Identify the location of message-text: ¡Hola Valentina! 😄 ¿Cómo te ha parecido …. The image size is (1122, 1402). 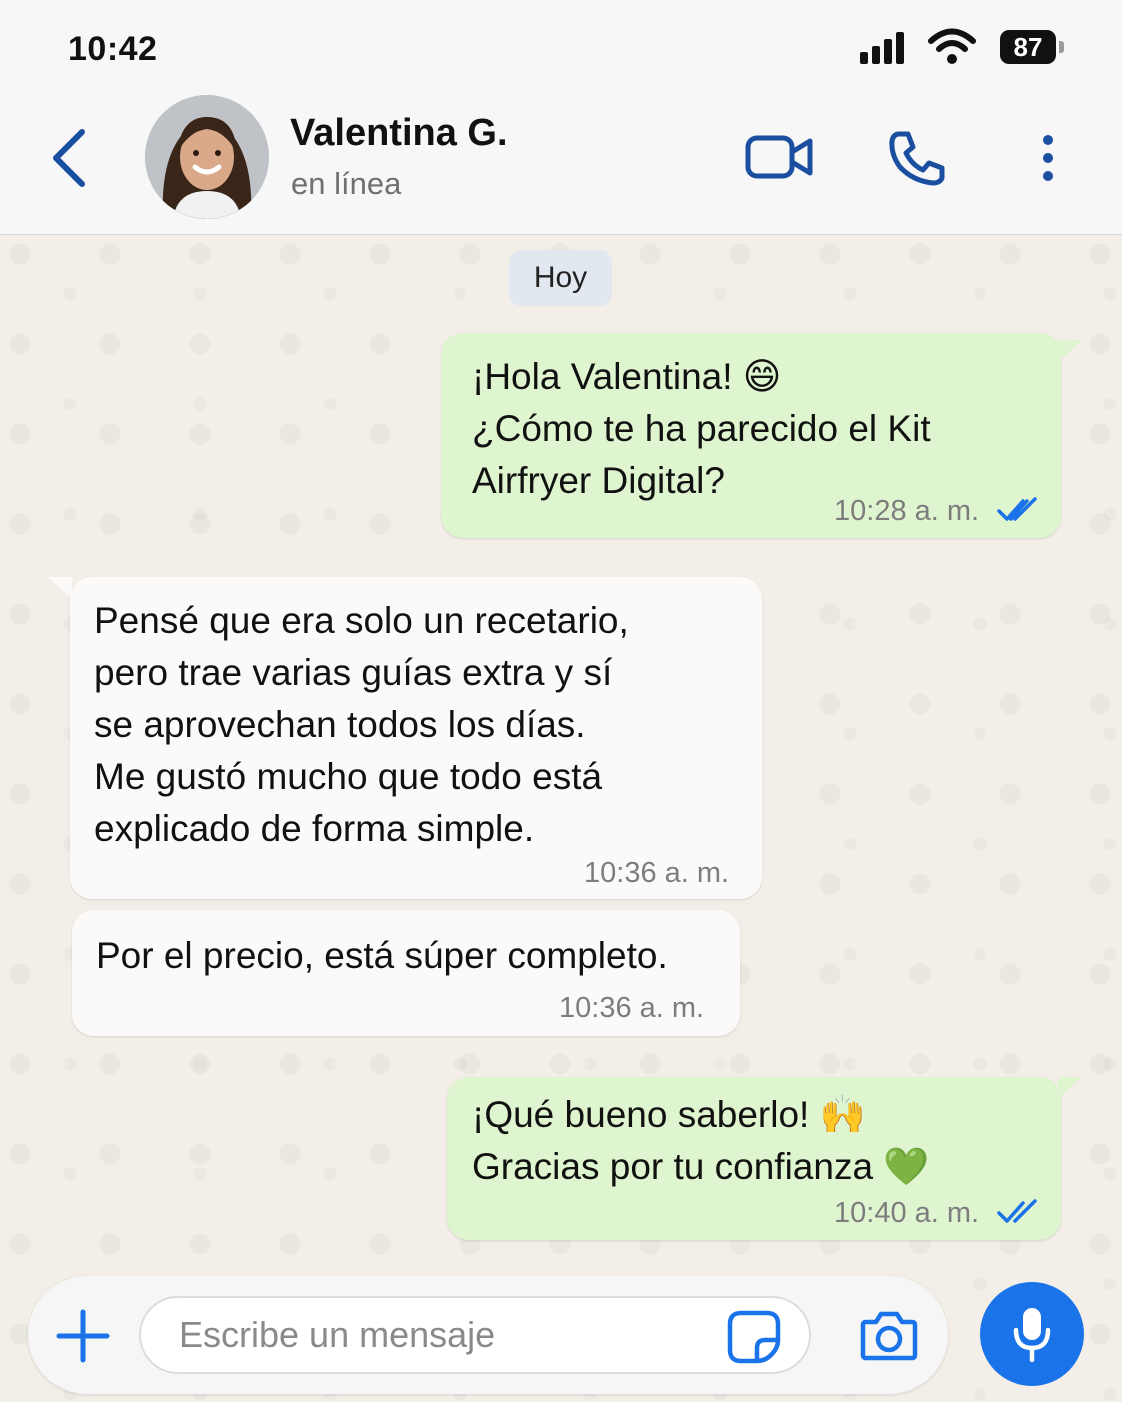
(701, 428).